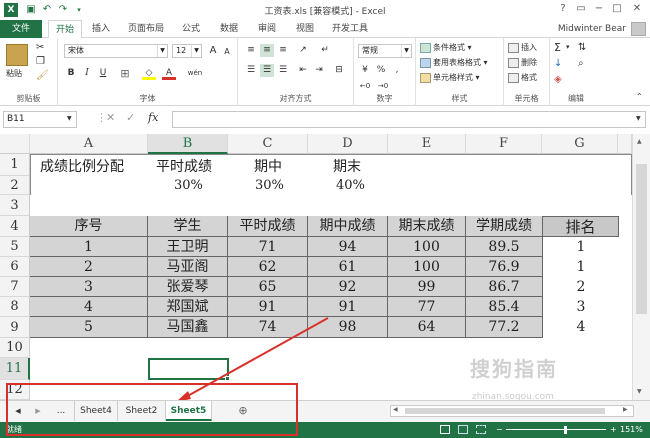 The image size is (650, 438). Describe the element at coordinates (40, 61) in the screenshot. I see `copy-icon: ❐` at that location.